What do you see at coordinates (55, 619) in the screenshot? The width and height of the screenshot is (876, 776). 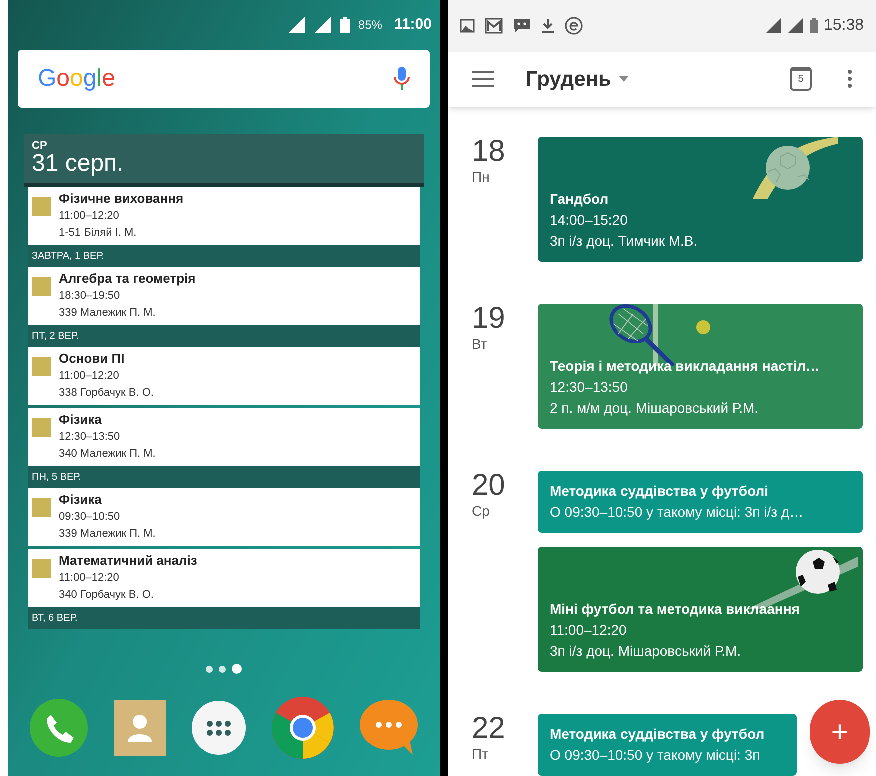 I see `day-label: ВТ, 6 ВЕР.` at bounding box center [55, 619].